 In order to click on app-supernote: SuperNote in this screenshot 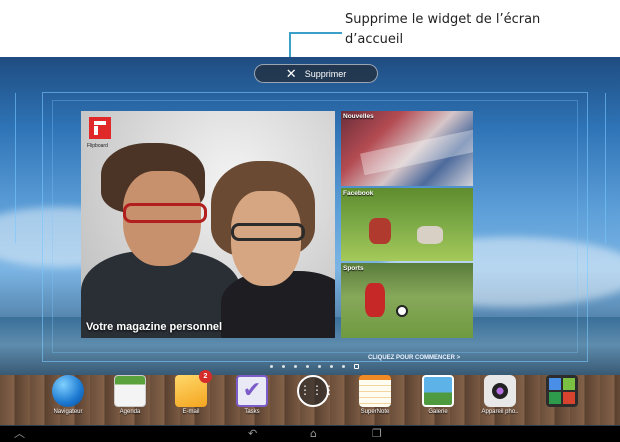, I will do `click(375, 395)`.